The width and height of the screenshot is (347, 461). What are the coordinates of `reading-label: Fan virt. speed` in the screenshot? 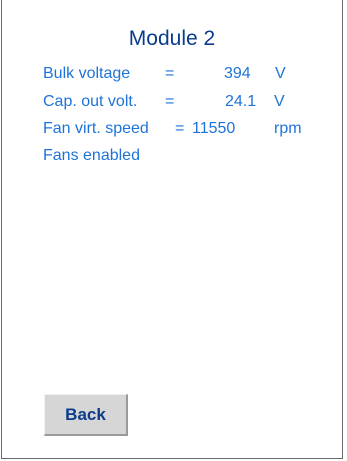 It's located at (96, 128).